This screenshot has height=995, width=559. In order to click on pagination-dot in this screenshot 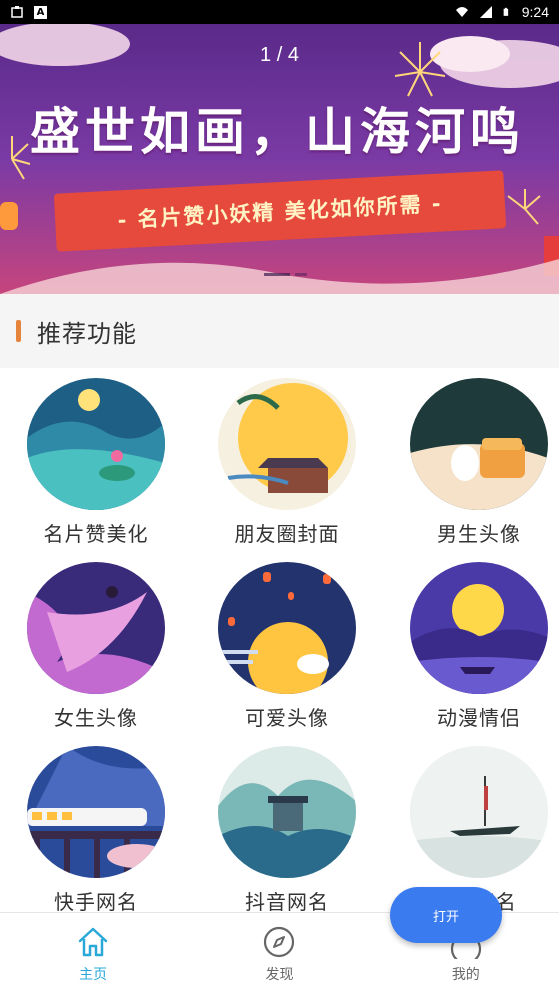, I will do `click(301, 274)`.